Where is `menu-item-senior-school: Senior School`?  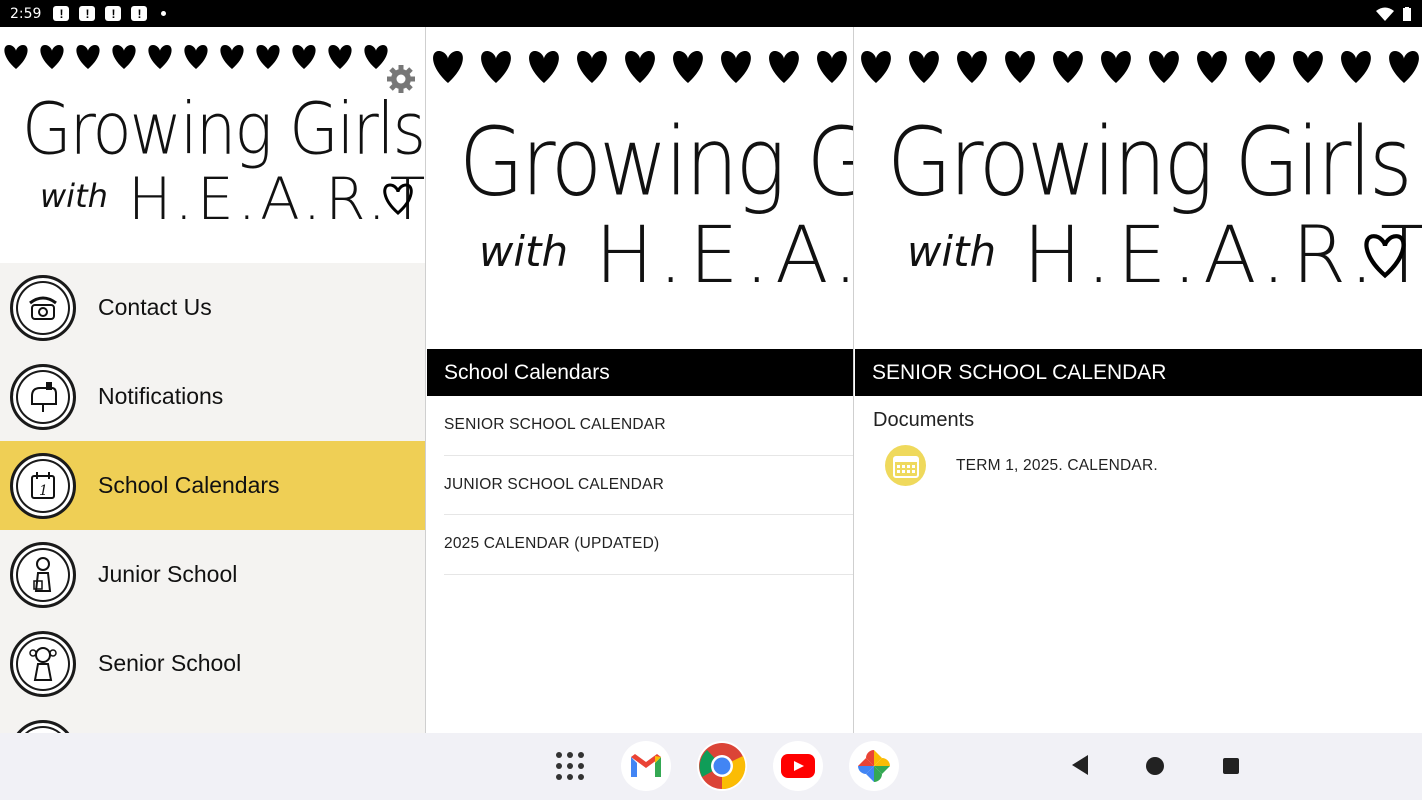 menu-item-senior-school: Senior School is located at coordinates (212, 663).